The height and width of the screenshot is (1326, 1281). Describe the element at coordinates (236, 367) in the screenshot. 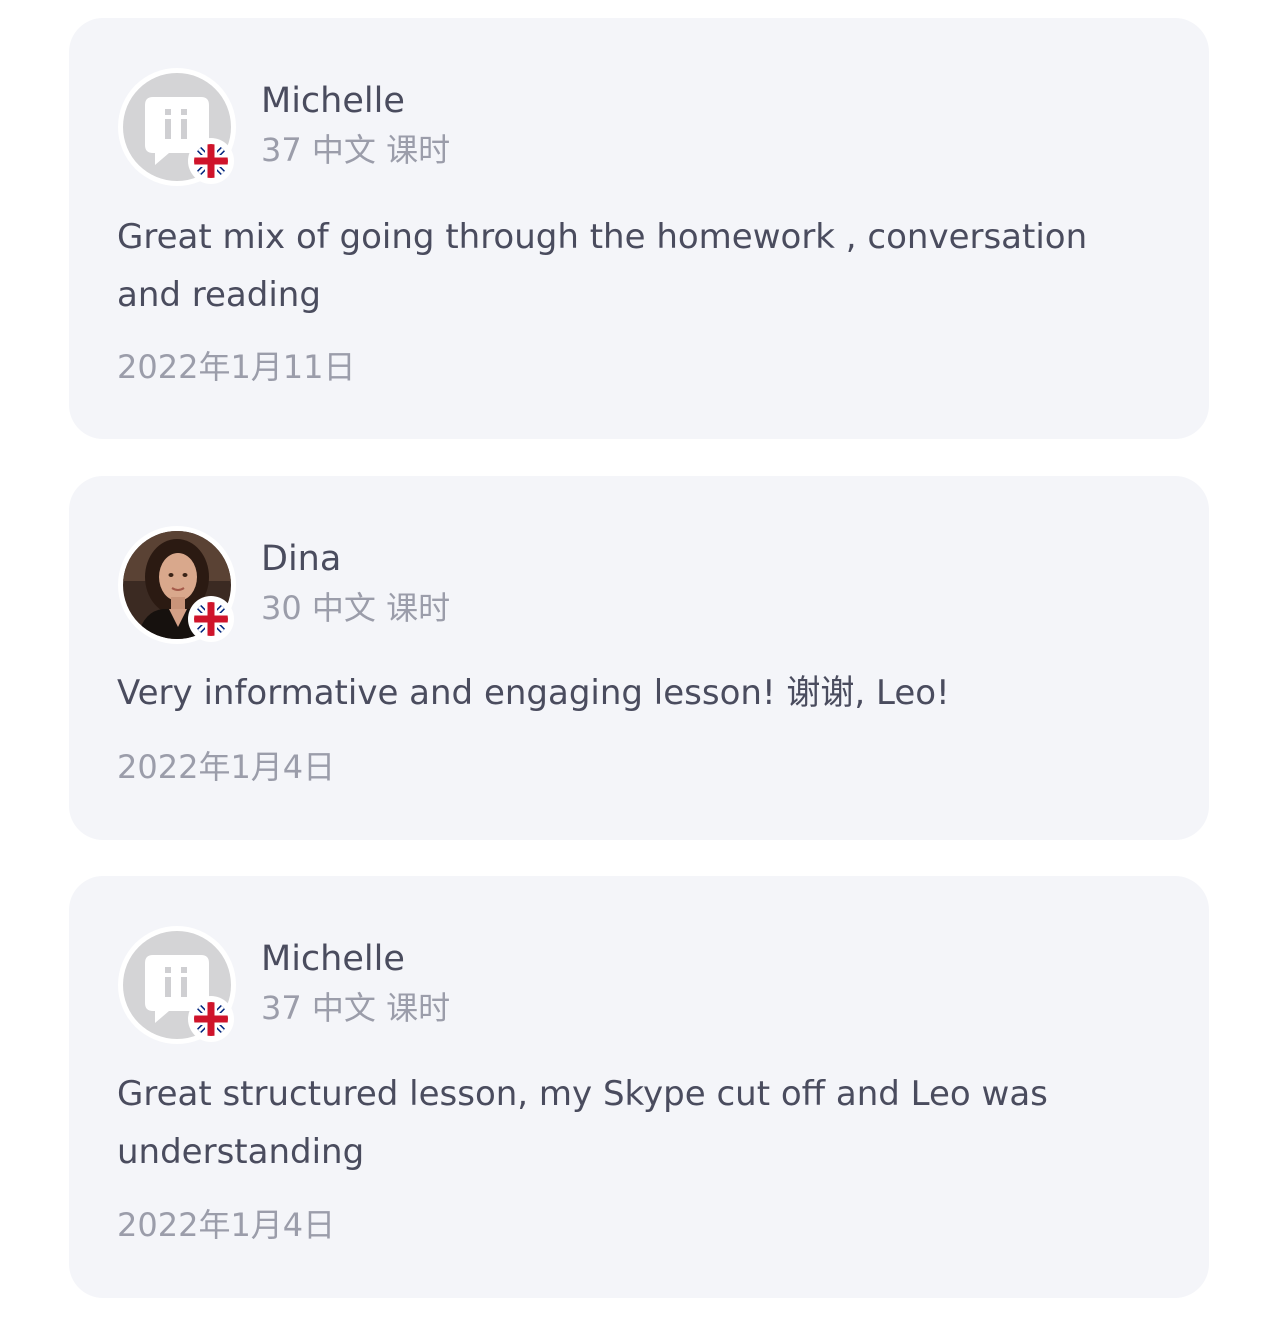

I see `review-date: 2022年1月11日` at that location.